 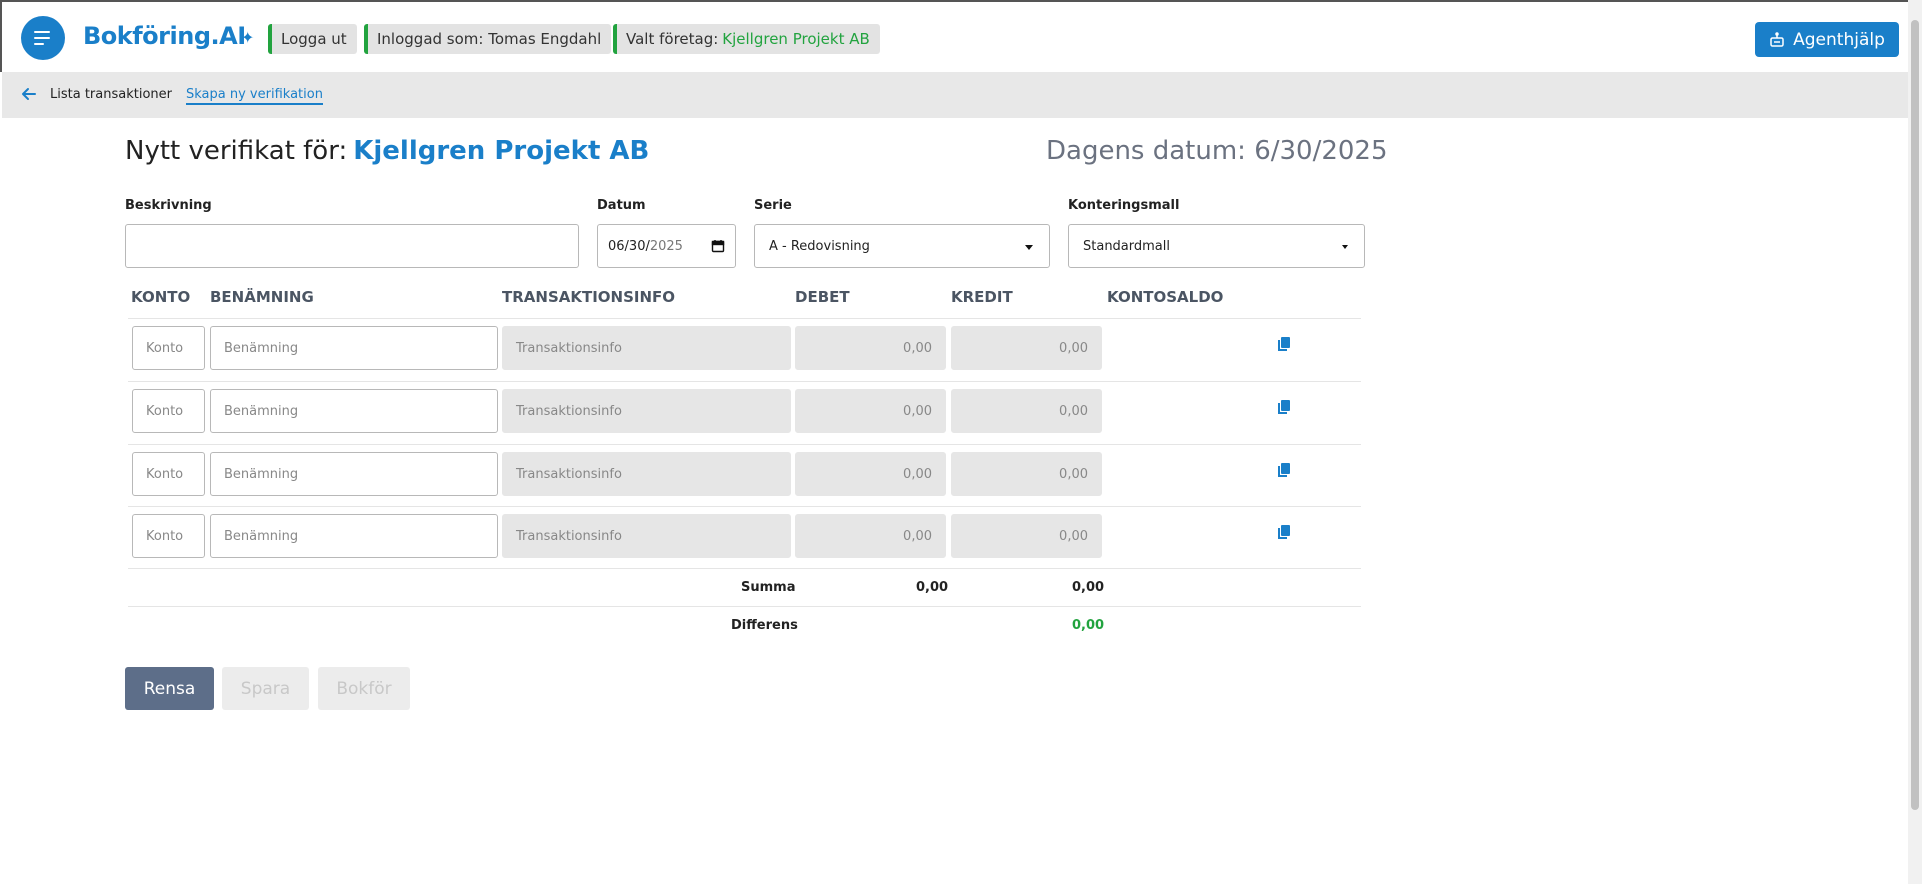 What do you see at coordinates (265, 688) in the screenshot?
I see `save-button: Spara` at bounding box center [265, 688].